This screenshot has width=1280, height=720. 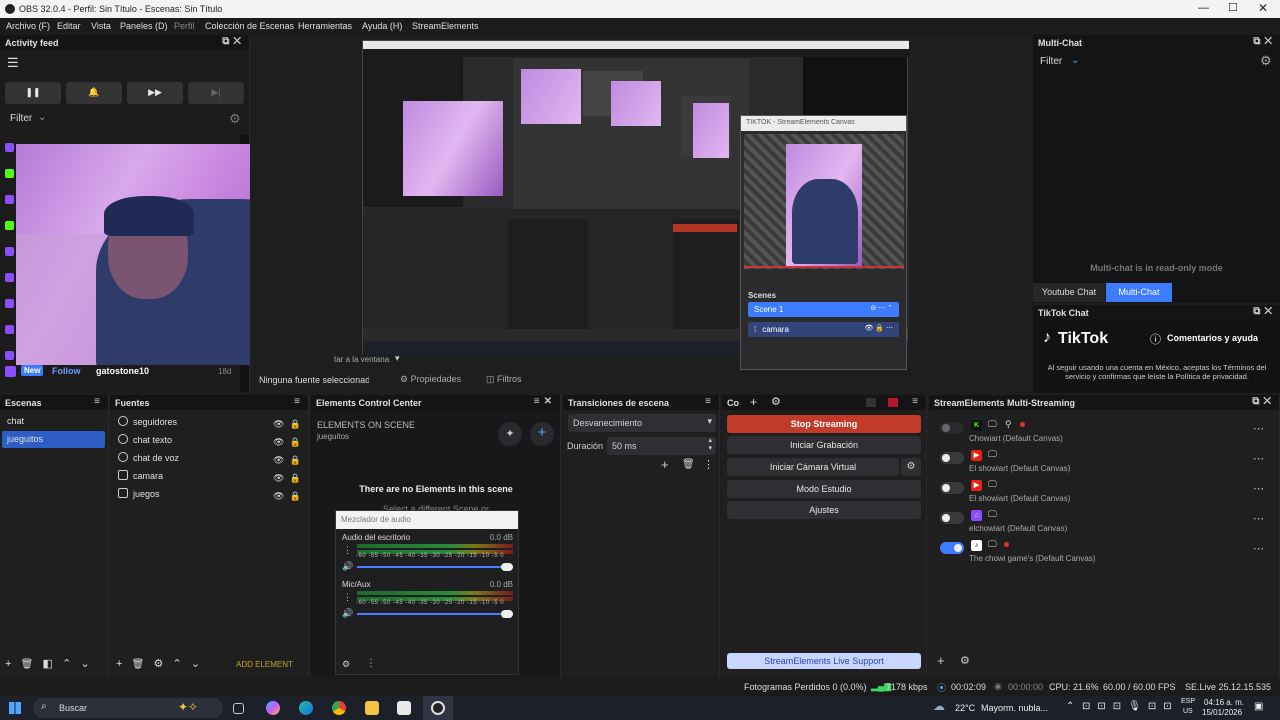 What do you see at coordinates (382, 26) in the screenshot?
I see `menu-ayuda: Ayuda (H)` at bounding box center [382, 26].